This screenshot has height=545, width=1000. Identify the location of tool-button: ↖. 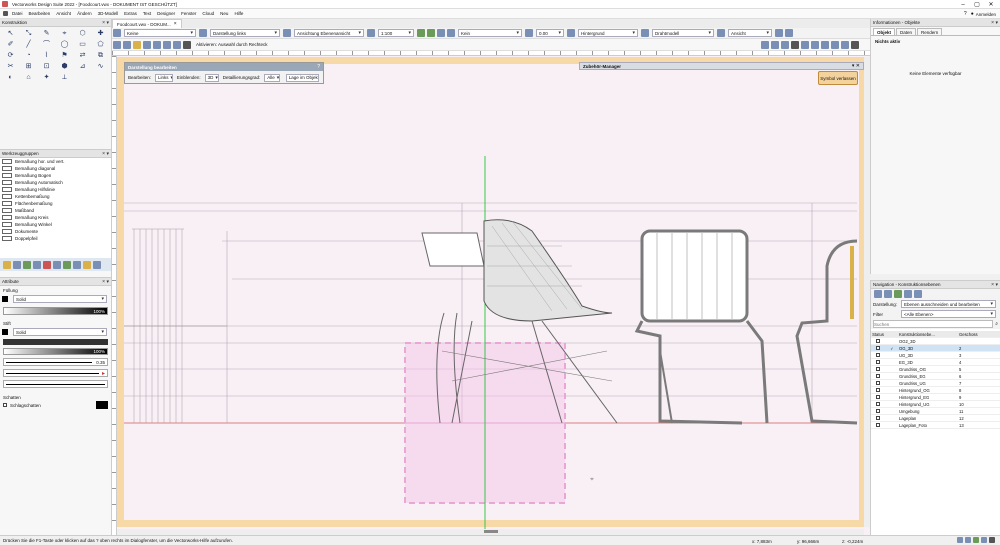
(10, 34).